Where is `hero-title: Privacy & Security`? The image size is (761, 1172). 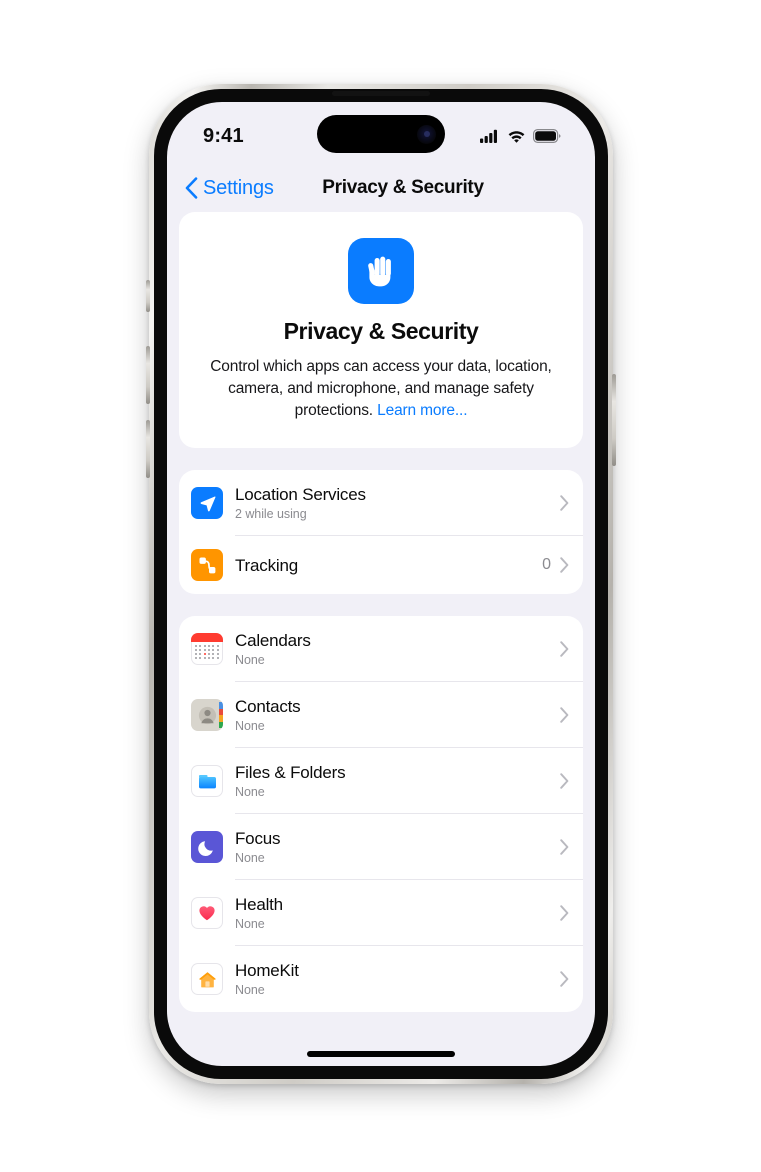 hero-title: Privacy & Security is located at coordinates (381, 331).